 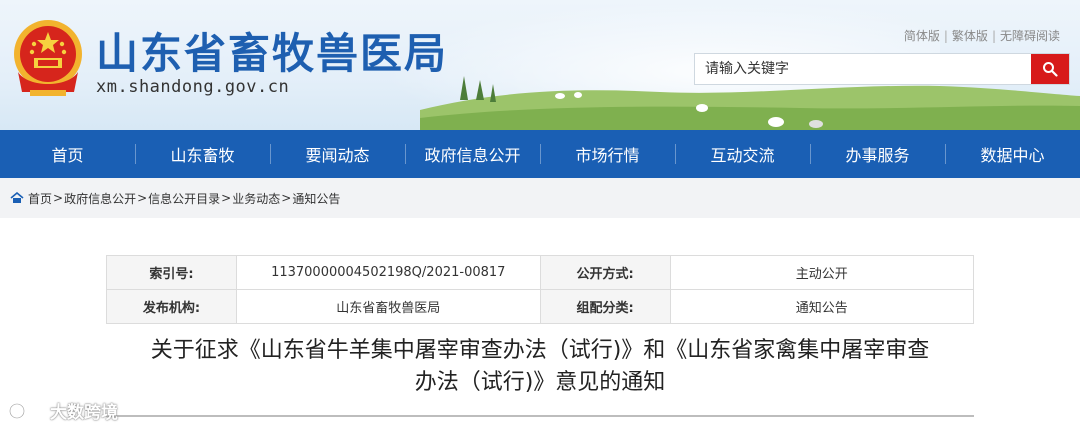 What do you see at coordinates (100, 198) in the screenshot?
I see `breadcrumb-gov-info: 政府信息公开` at bounding box center [100, 198].